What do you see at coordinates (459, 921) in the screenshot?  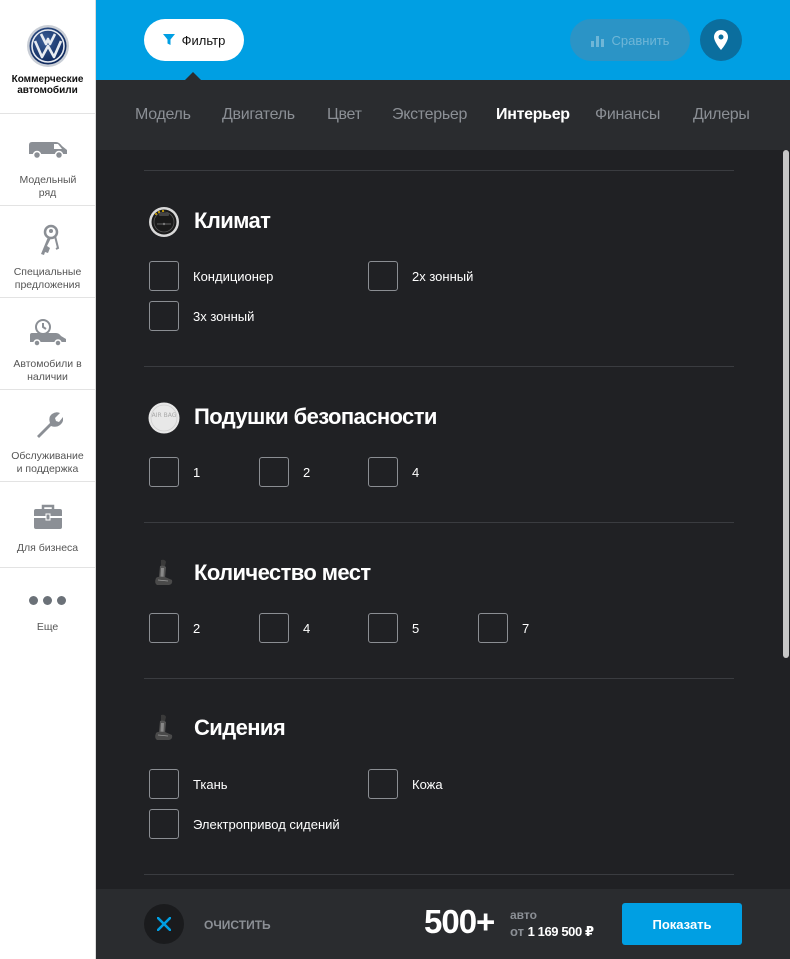 I see `results-count: 500+` at bounding box center [459, 921].